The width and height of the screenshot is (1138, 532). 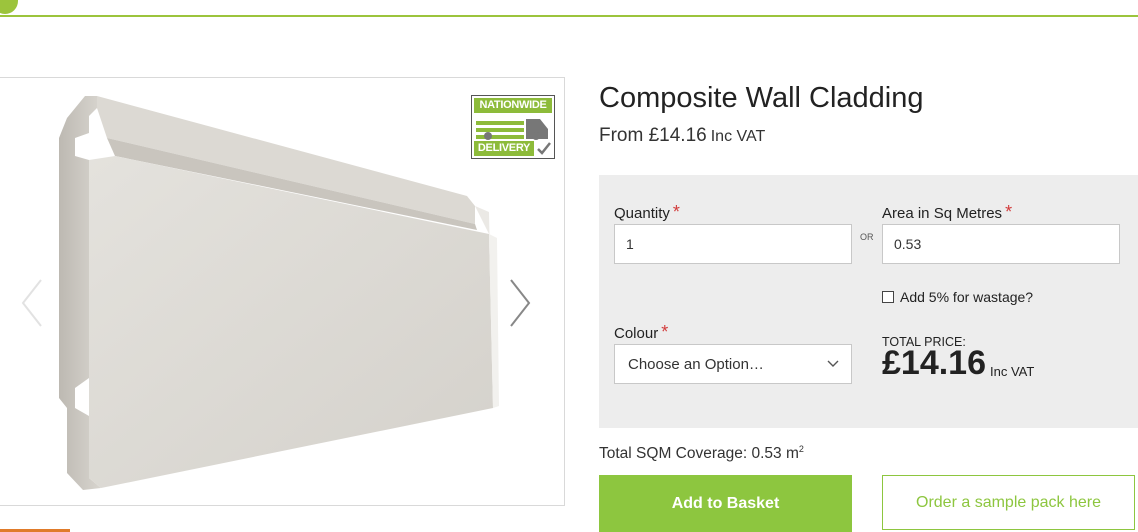 I want to click on from-price: From £14.16 Inc VAT, so click(x=682, y=136).